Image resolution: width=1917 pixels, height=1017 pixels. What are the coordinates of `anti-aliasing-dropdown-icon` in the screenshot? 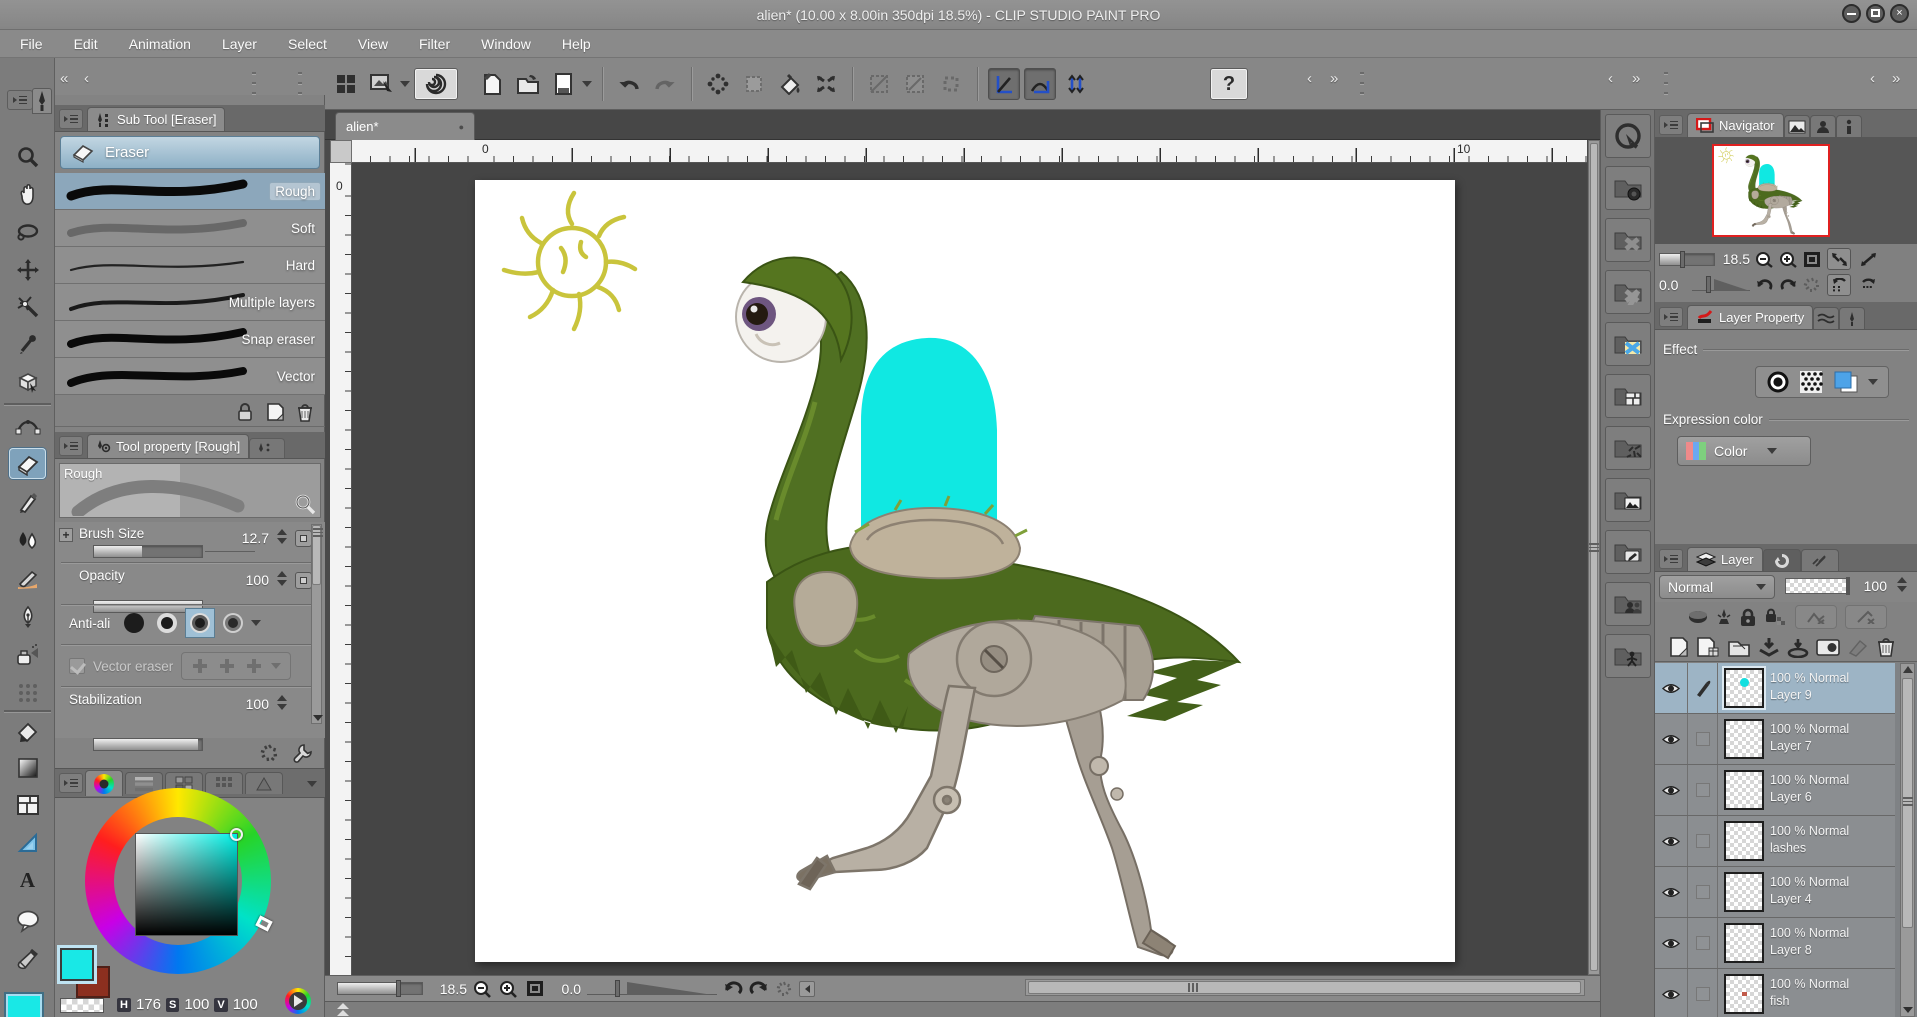 It's located at (256, 623).